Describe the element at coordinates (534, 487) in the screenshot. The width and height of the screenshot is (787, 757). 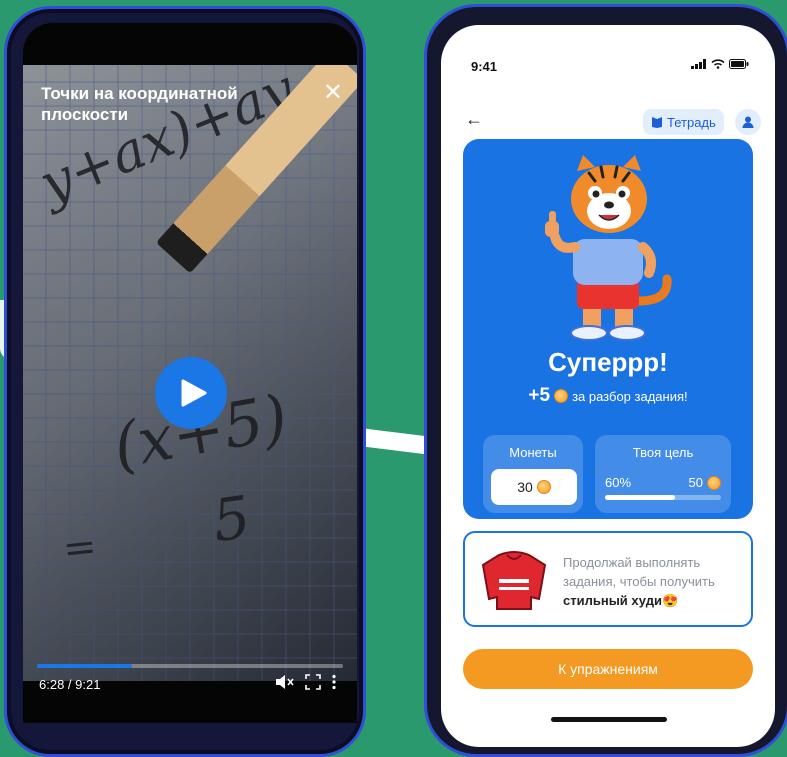
I see `coins-value-box: 30` at that location.